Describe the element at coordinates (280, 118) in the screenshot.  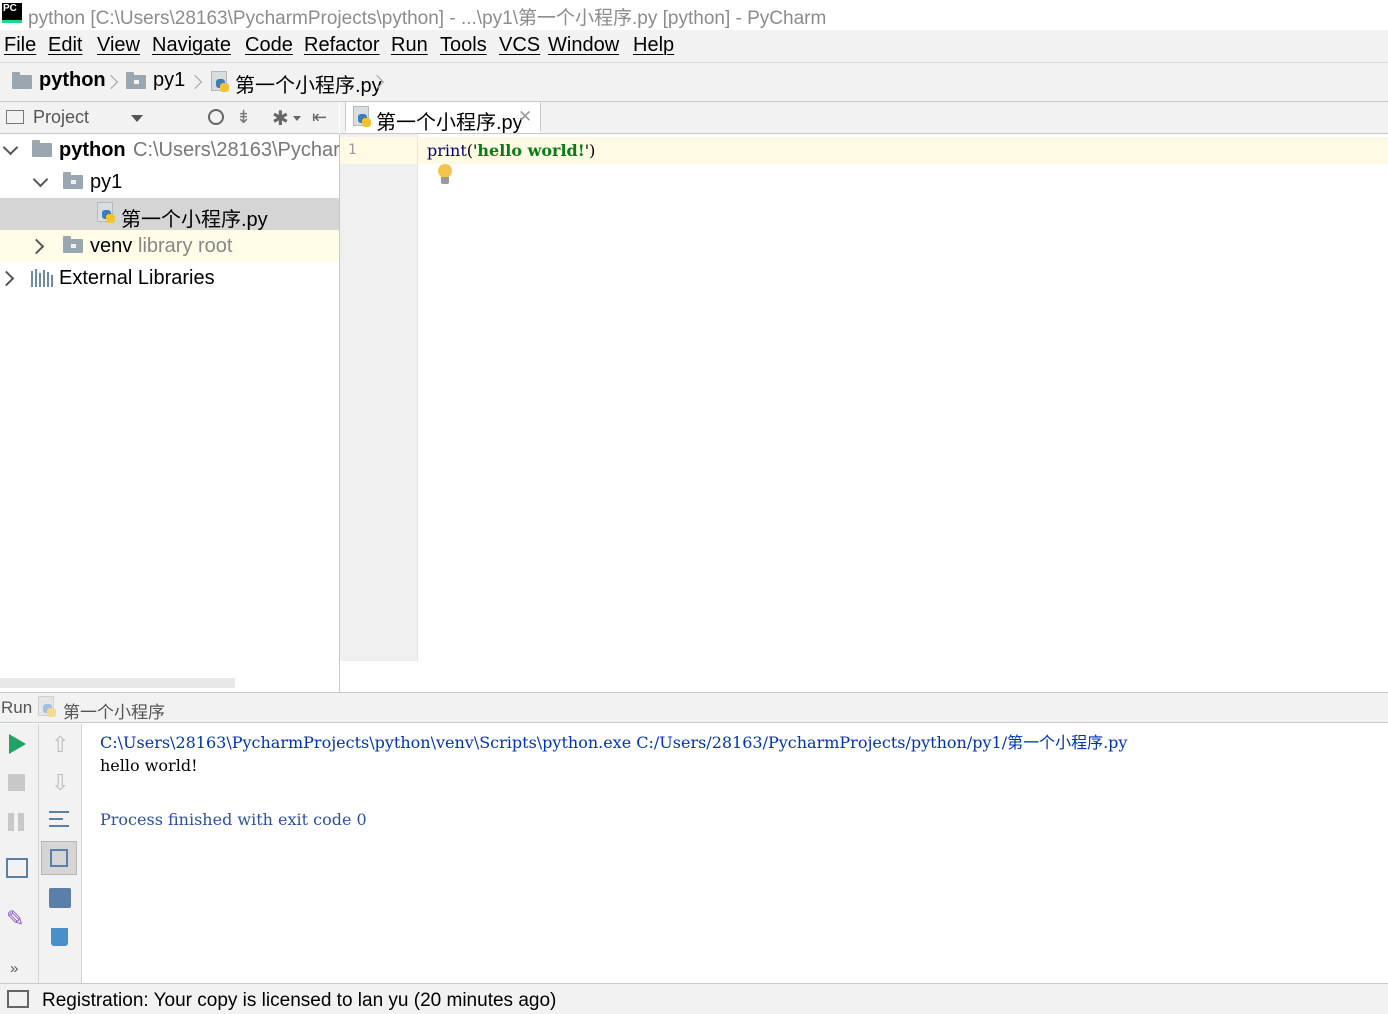
I see `gear-icon: ✱` at that location.